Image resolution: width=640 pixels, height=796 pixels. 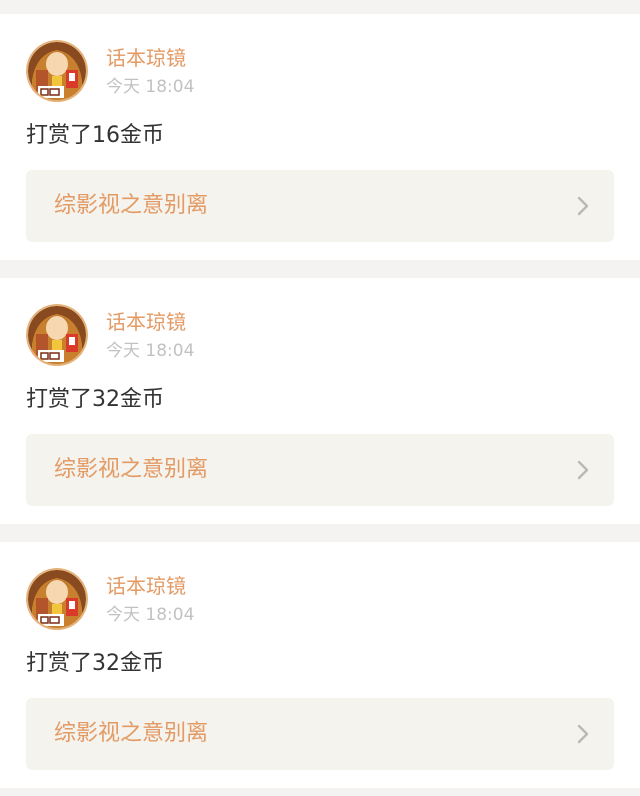 What do you see at coordinates (95, 135) in the screenshot?
I see `reward-message: 打赏了16金币` at bounding box center [95, 135].